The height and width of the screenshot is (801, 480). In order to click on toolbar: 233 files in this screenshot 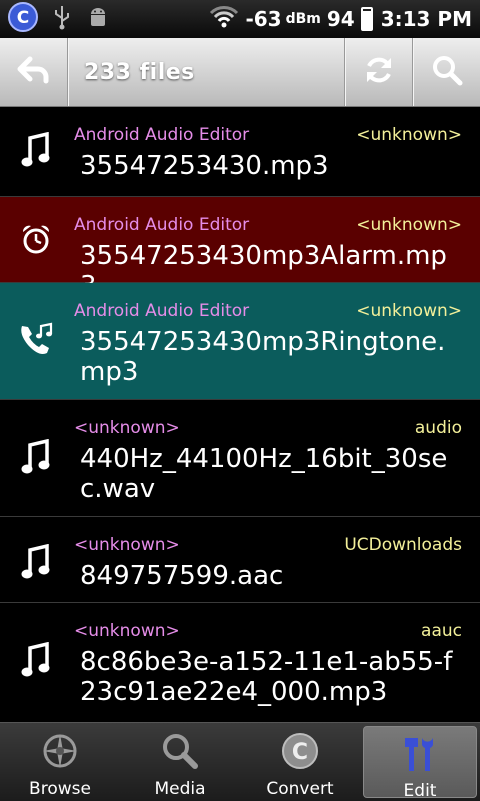, I will do `click(240, 72)`.